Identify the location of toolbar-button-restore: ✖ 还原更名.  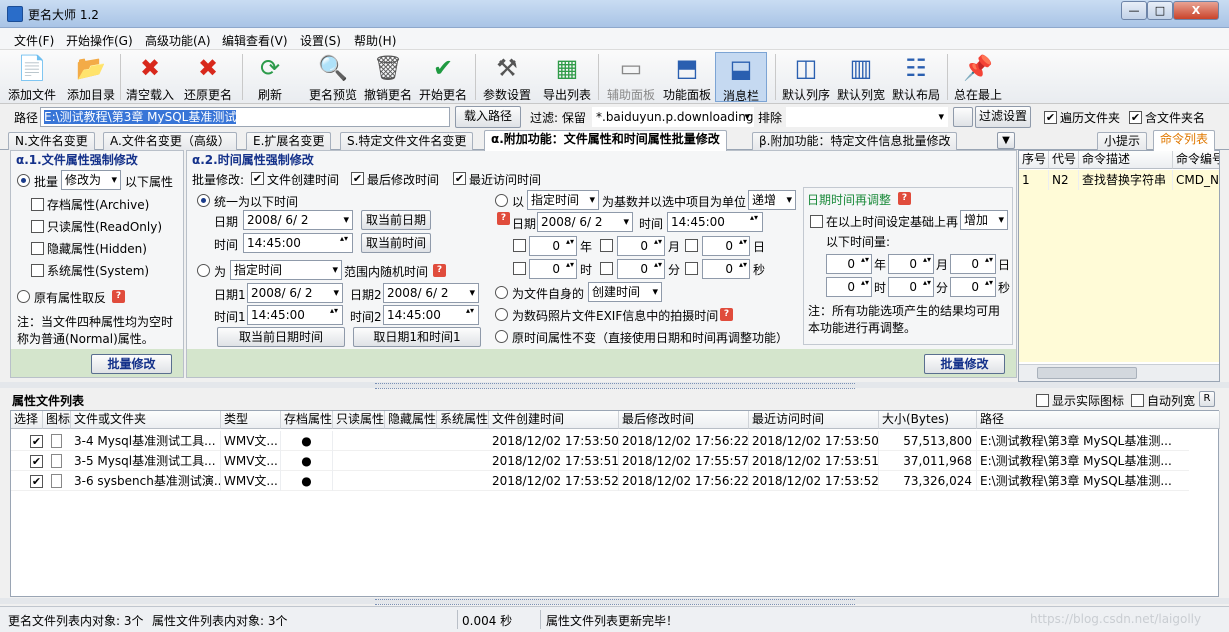
(208, 77).